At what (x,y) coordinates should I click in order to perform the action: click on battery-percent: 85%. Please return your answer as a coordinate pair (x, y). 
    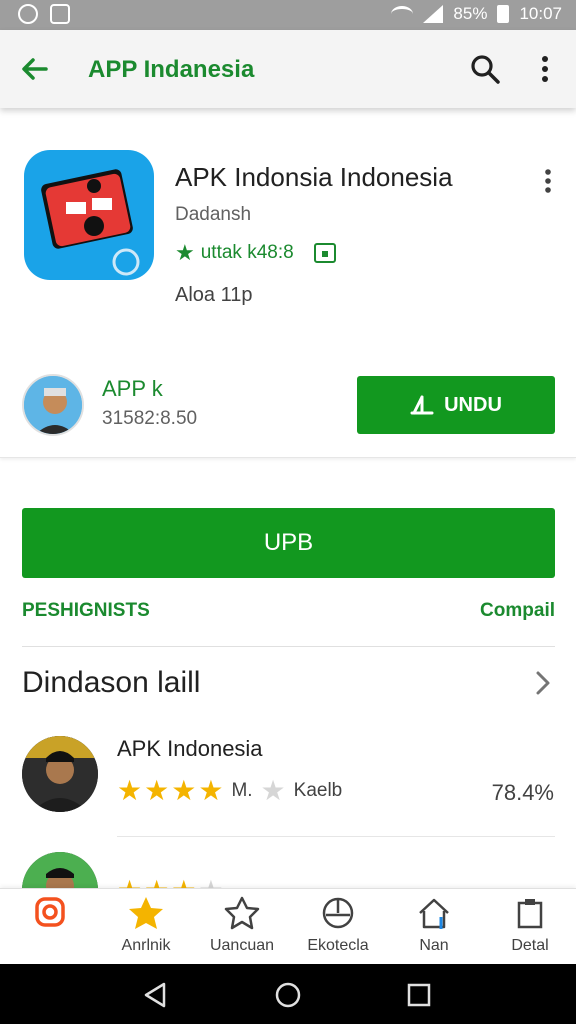
    Looking at the image, I should click on (470, 13).